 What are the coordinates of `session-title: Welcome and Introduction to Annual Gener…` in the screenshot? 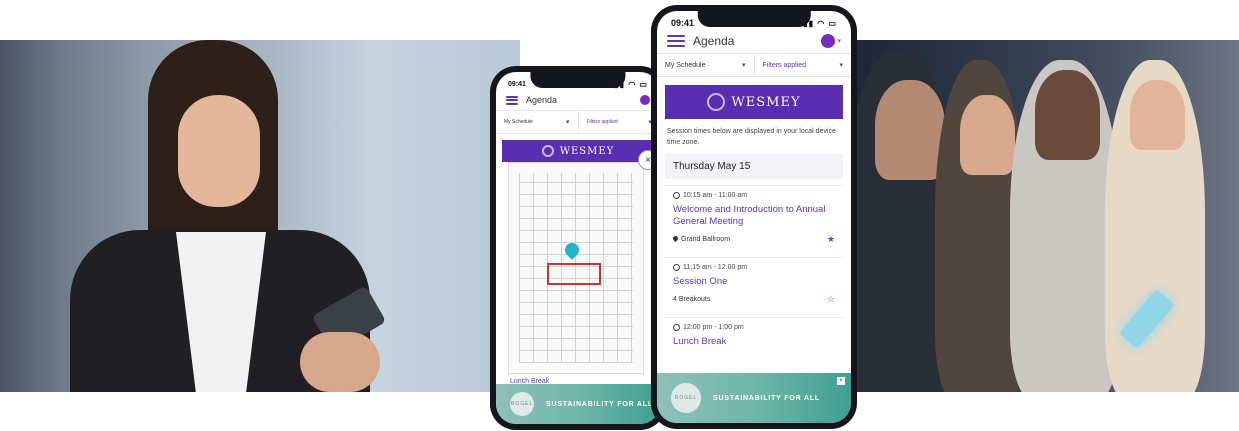 It's located at (754, 216).